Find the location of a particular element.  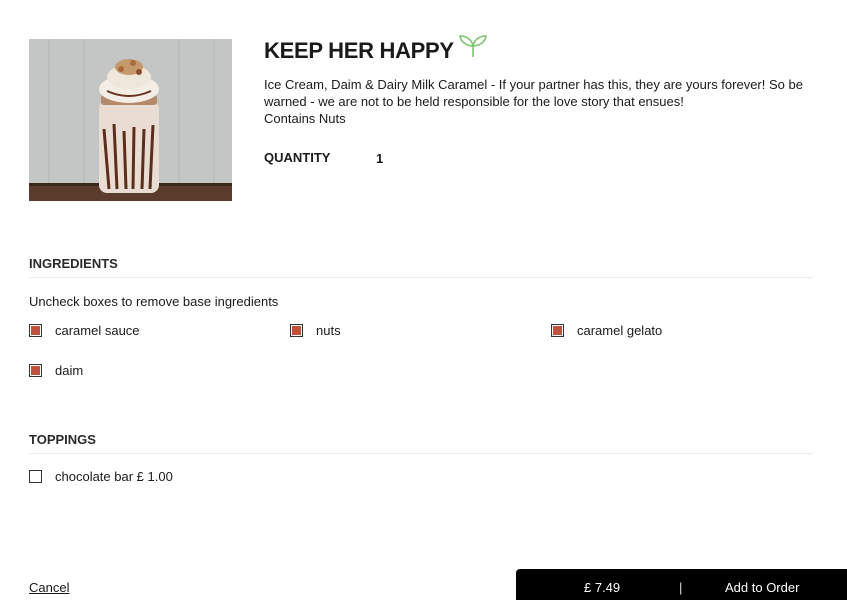

ingredient-nuts: nuts is located at coordinates (315, 330).